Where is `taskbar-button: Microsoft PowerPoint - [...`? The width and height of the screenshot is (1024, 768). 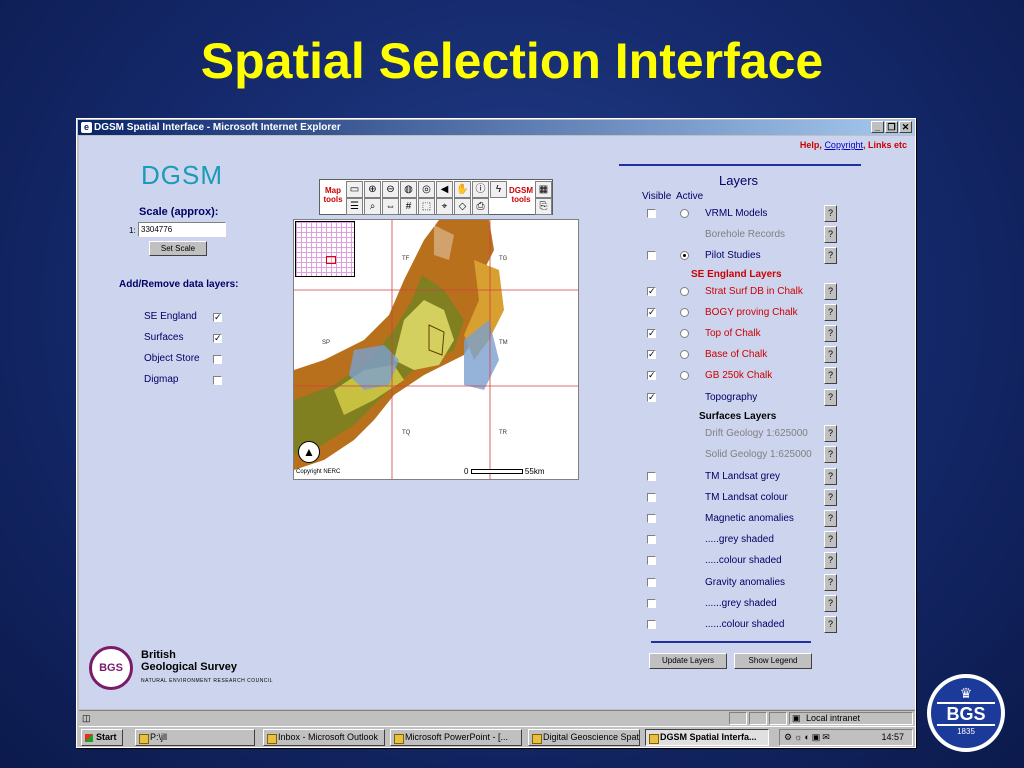 taskbar-button: Microsoft PowerPoint - [... is located at coordinates (456, 737).